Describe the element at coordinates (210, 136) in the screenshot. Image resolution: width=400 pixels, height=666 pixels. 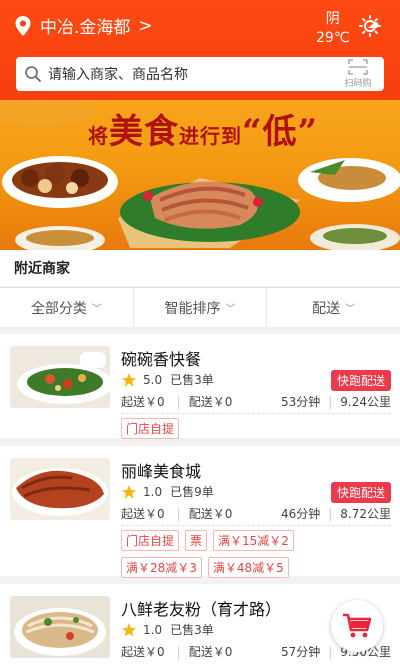
I see `banner-text-3: 进行到` at that location.